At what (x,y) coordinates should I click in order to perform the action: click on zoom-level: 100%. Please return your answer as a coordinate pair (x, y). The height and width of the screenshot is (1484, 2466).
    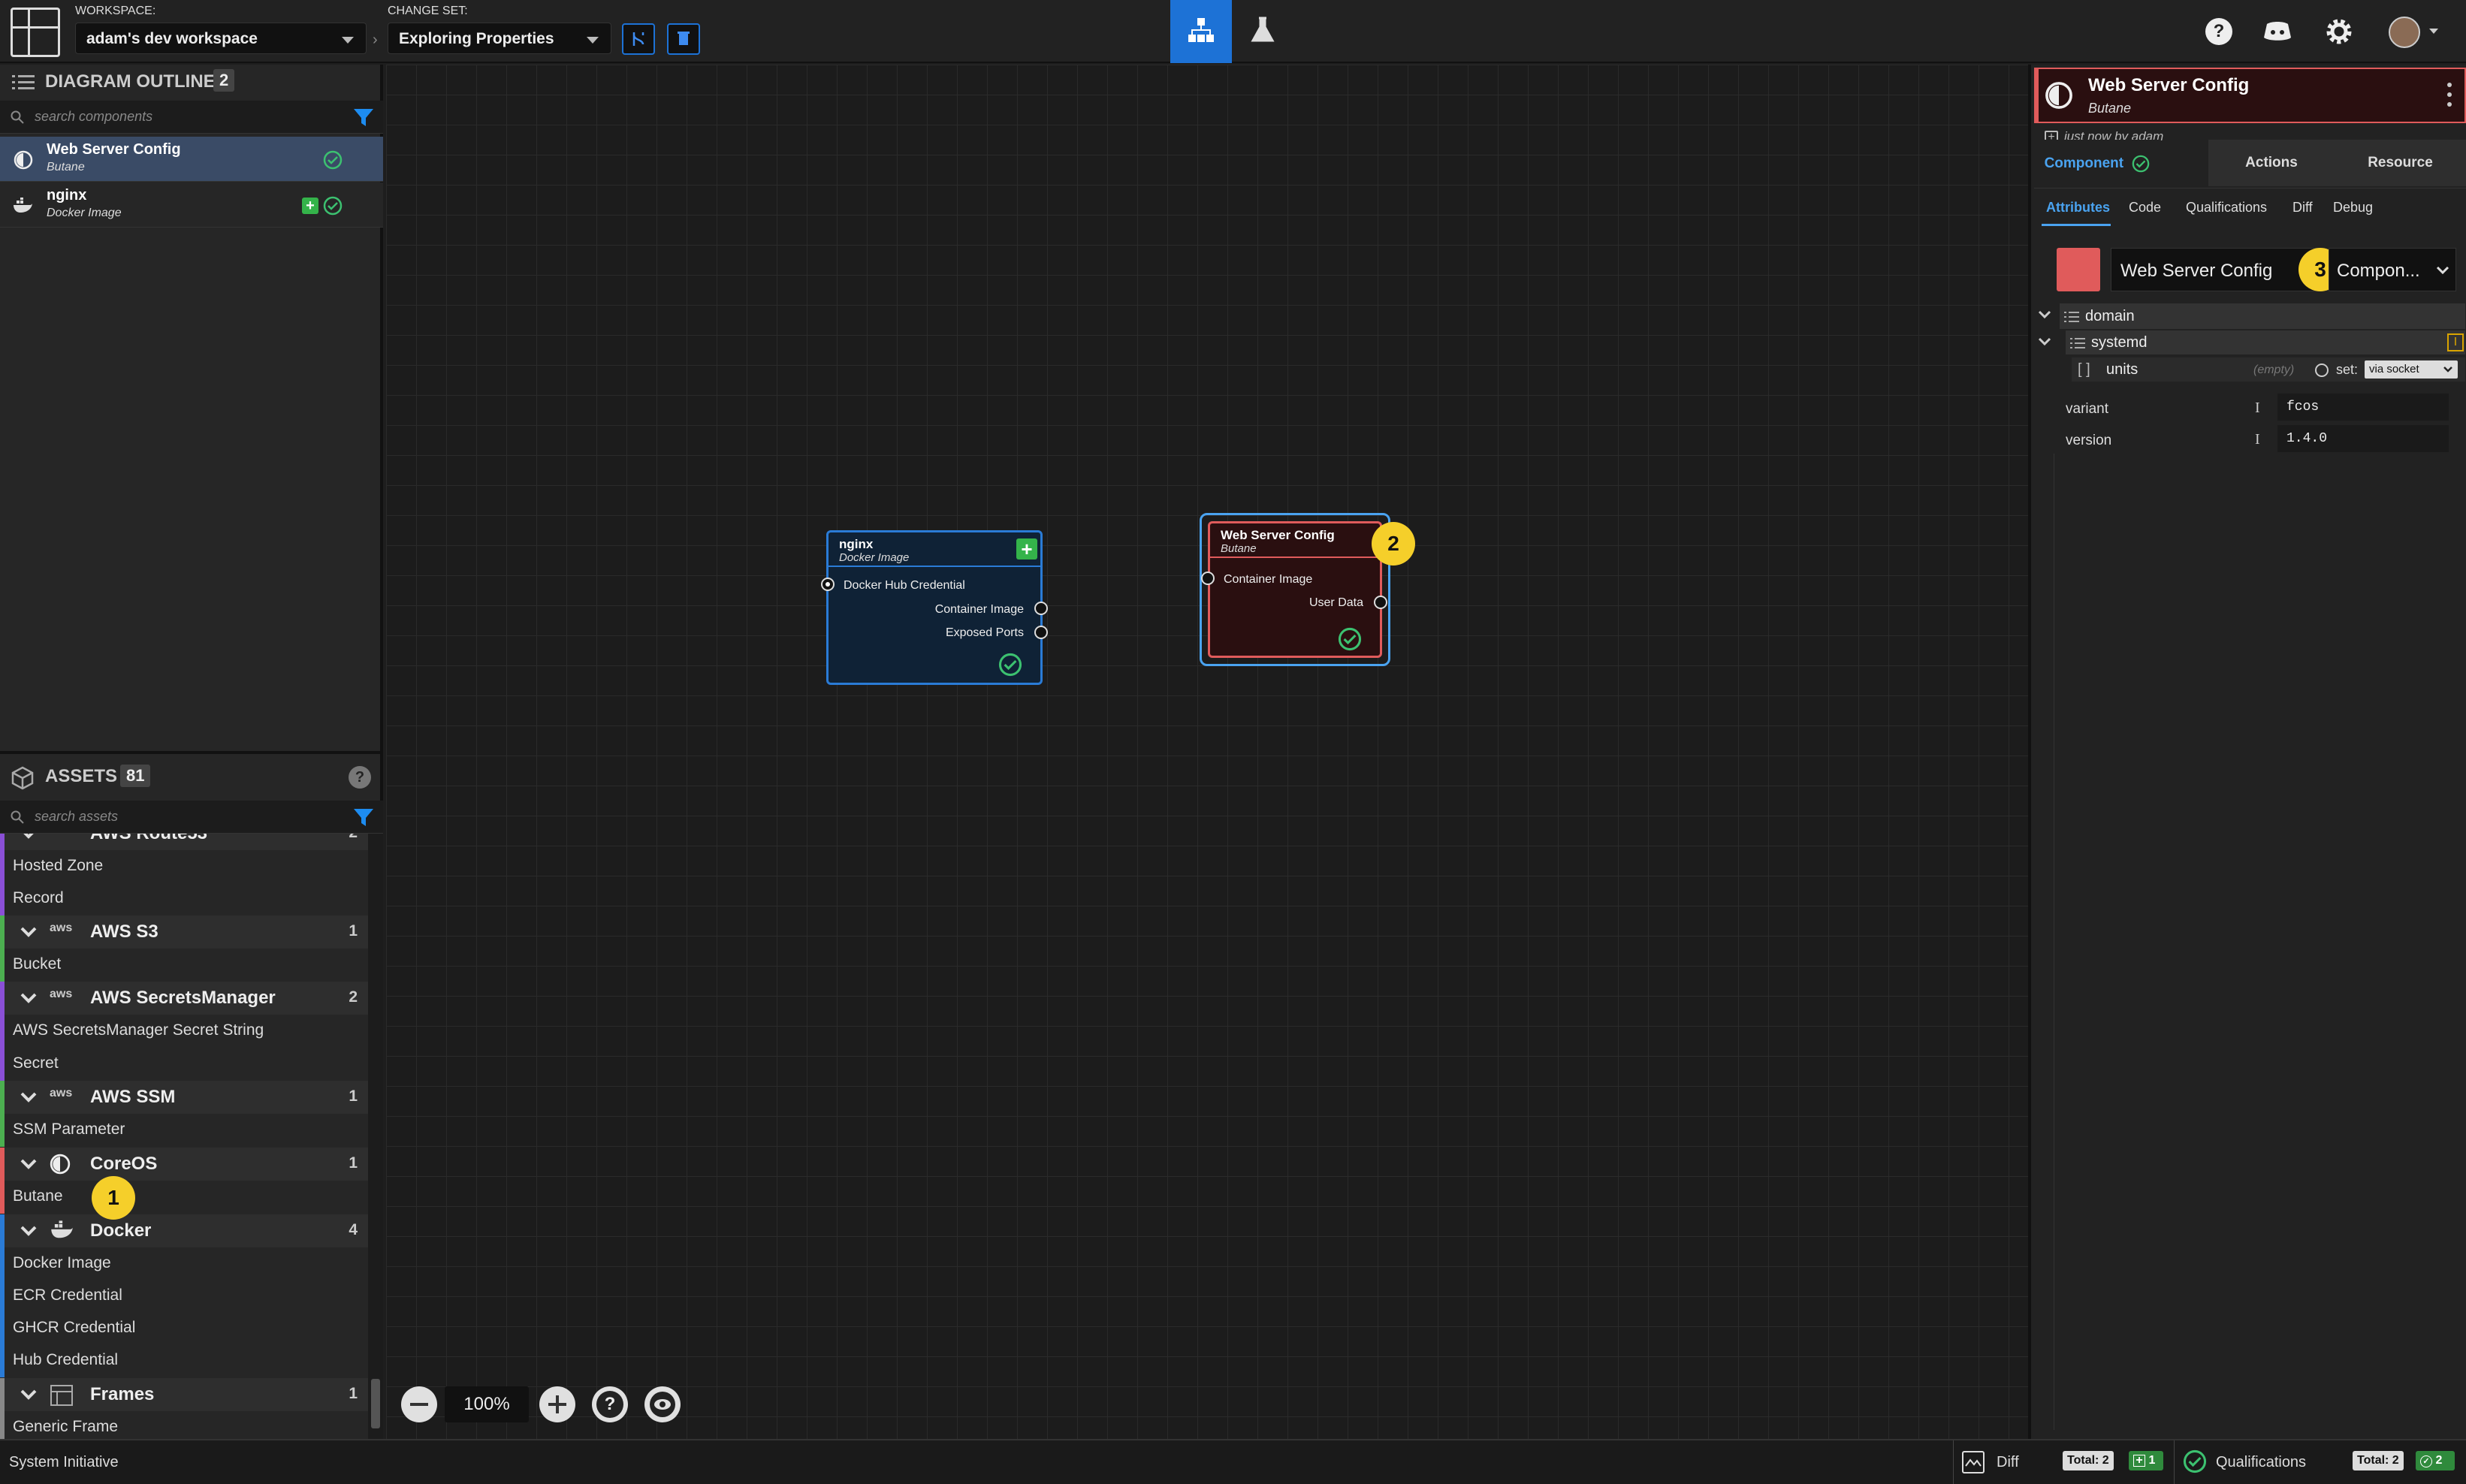
    Looking at the image, I should click on (487, 1404).